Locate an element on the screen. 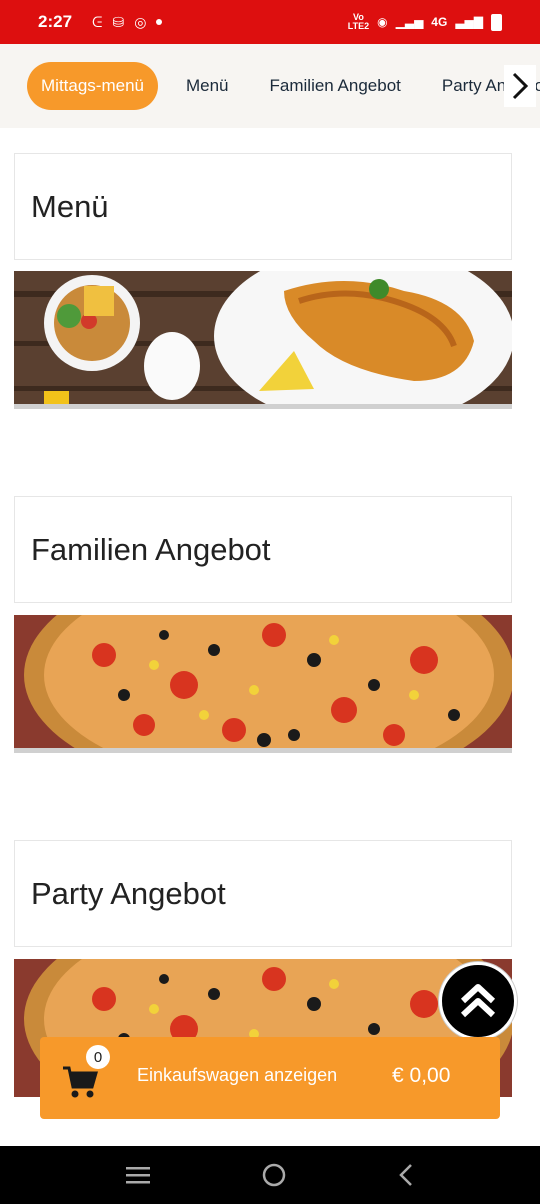  status-bar: 2:27 ᕮ ⛁ ◎ Vo LTE2 ◉ ▁▃▅ 4G ▃▅▇ is located at coordinates (270, 22).